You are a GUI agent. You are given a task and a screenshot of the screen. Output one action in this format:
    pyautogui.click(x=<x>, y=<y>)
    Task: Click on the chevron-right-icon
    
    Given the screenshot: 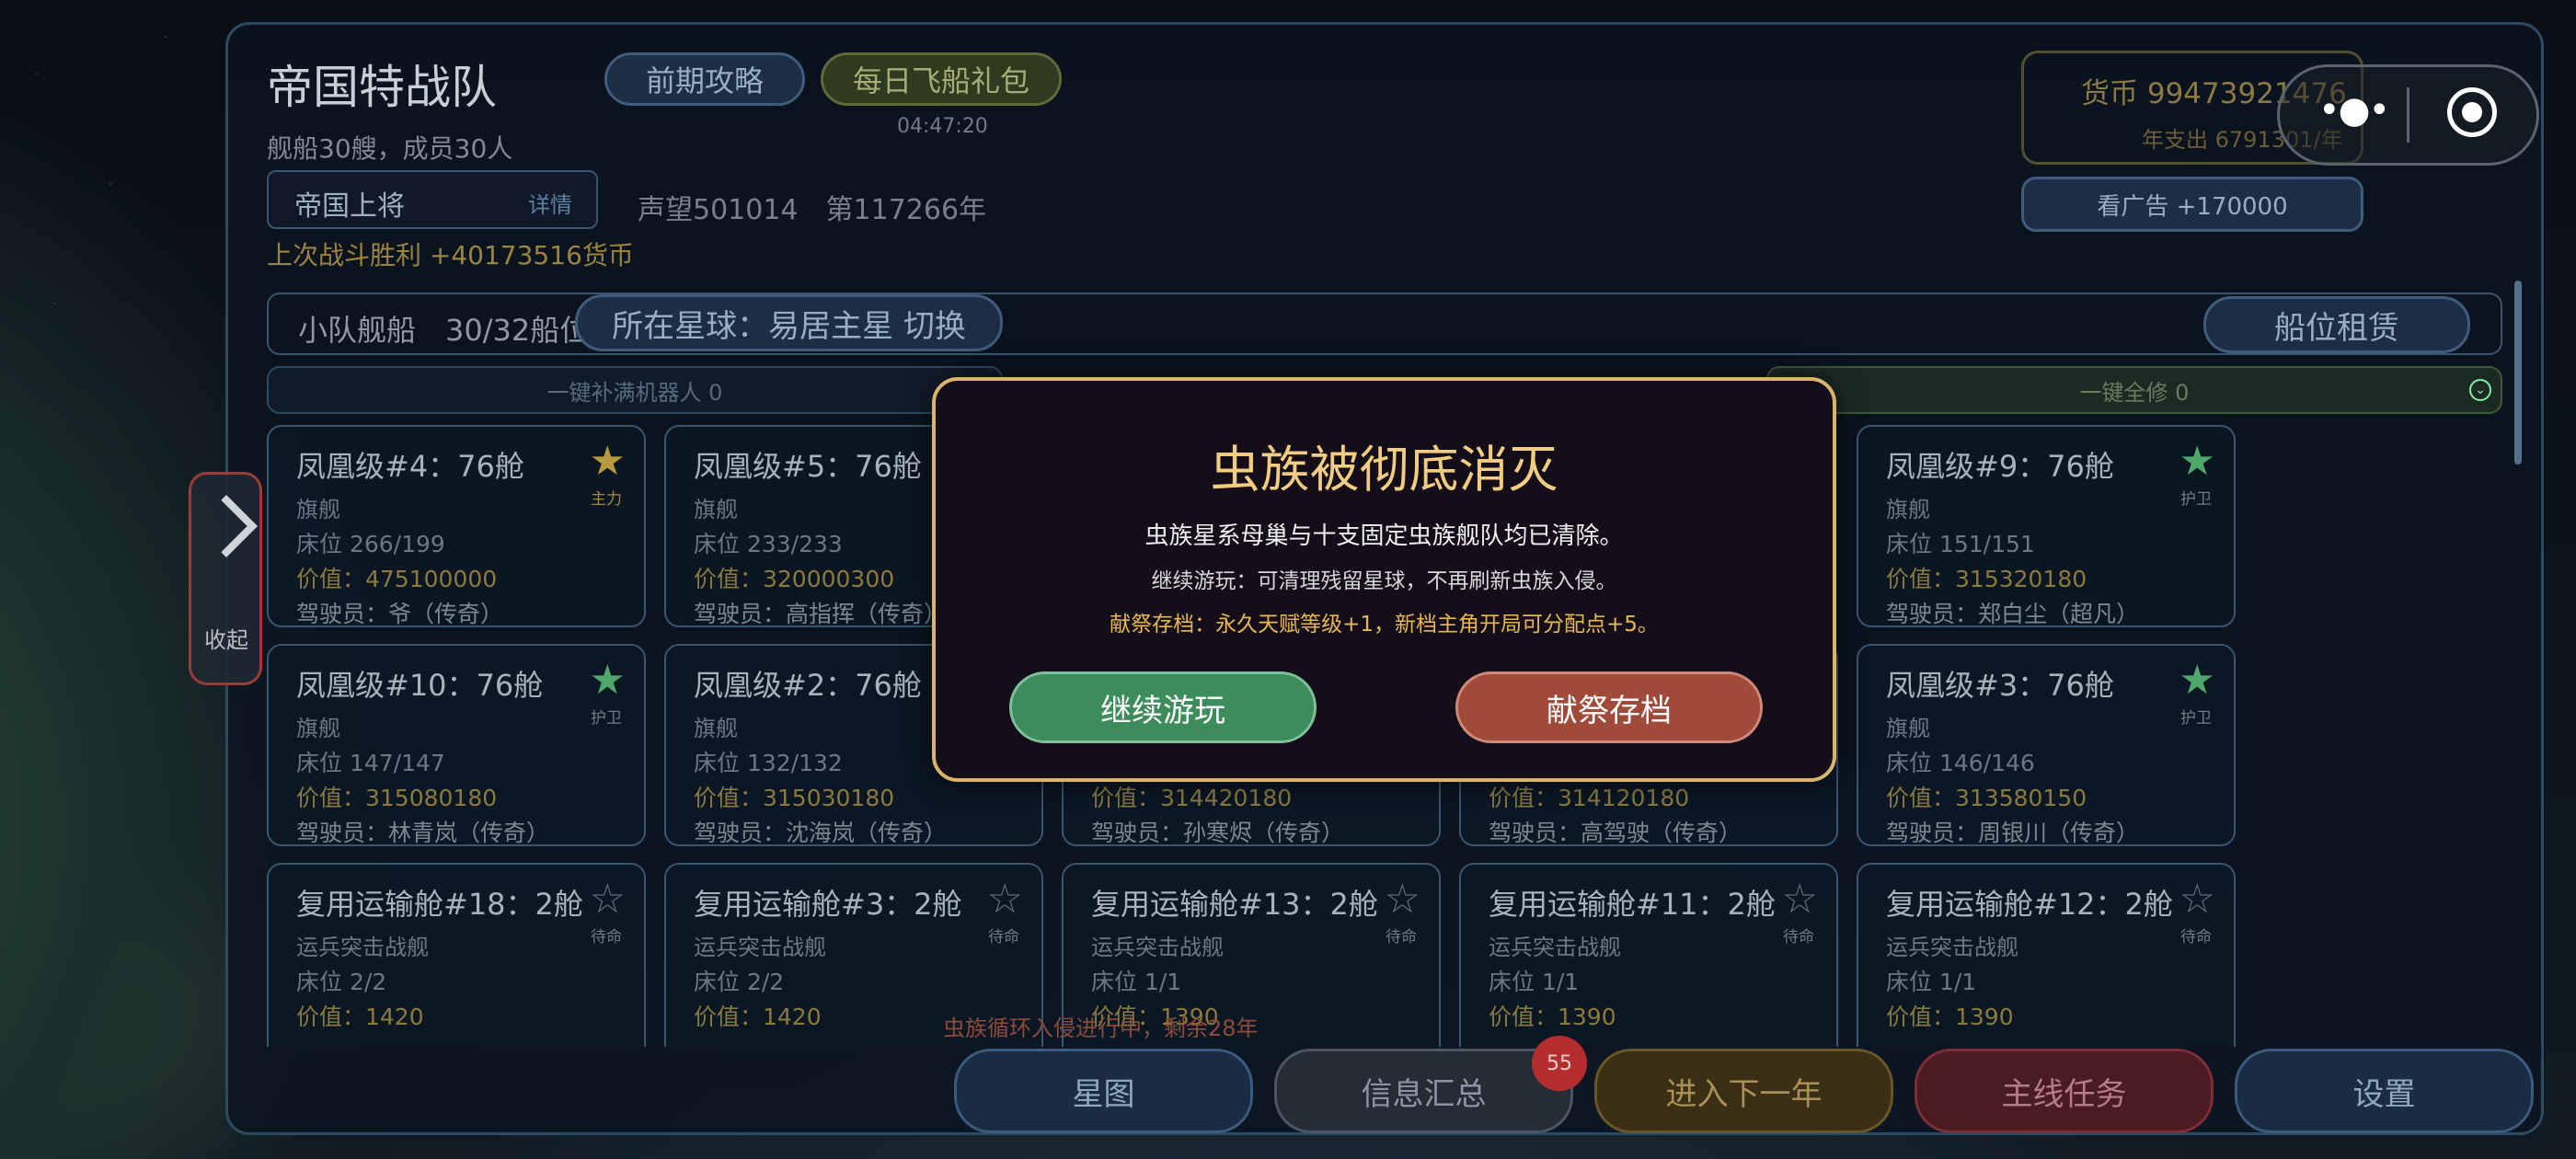 What is the action you would take?
    pyautogui.click(x=226, y=526)
    